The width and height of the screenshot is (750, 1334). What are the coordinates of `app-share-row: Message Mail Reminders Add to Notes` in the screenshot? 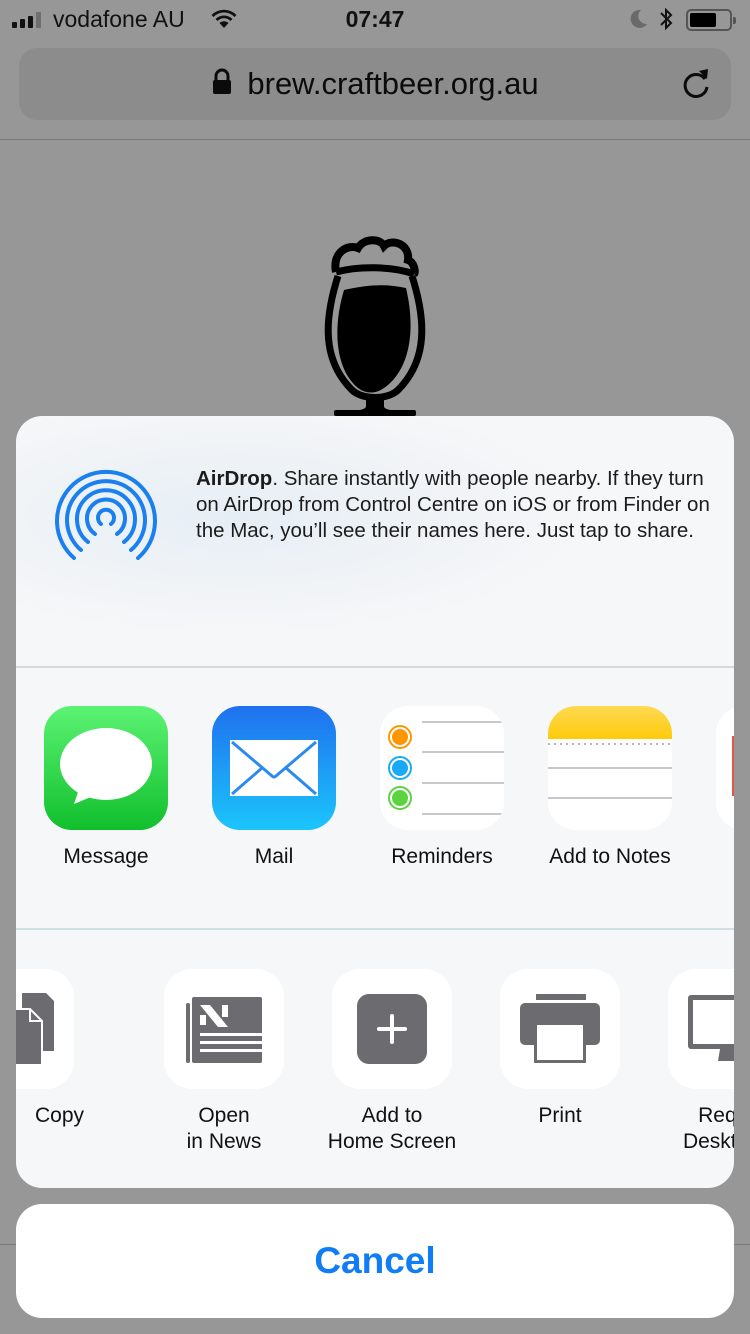 It's located at (375, 806).